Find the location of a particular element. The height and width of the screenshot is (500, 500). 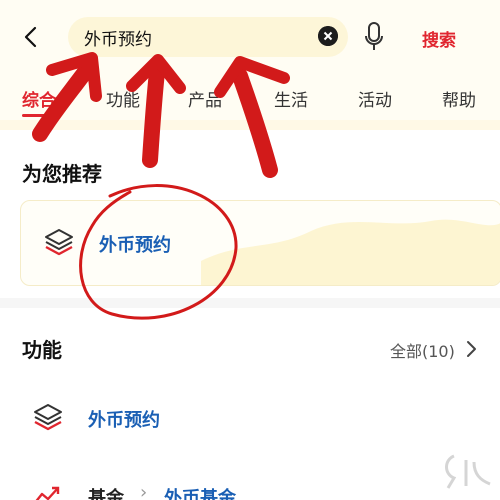

recommend-item-label: 外币预约 is located at coordinates (135, 245).